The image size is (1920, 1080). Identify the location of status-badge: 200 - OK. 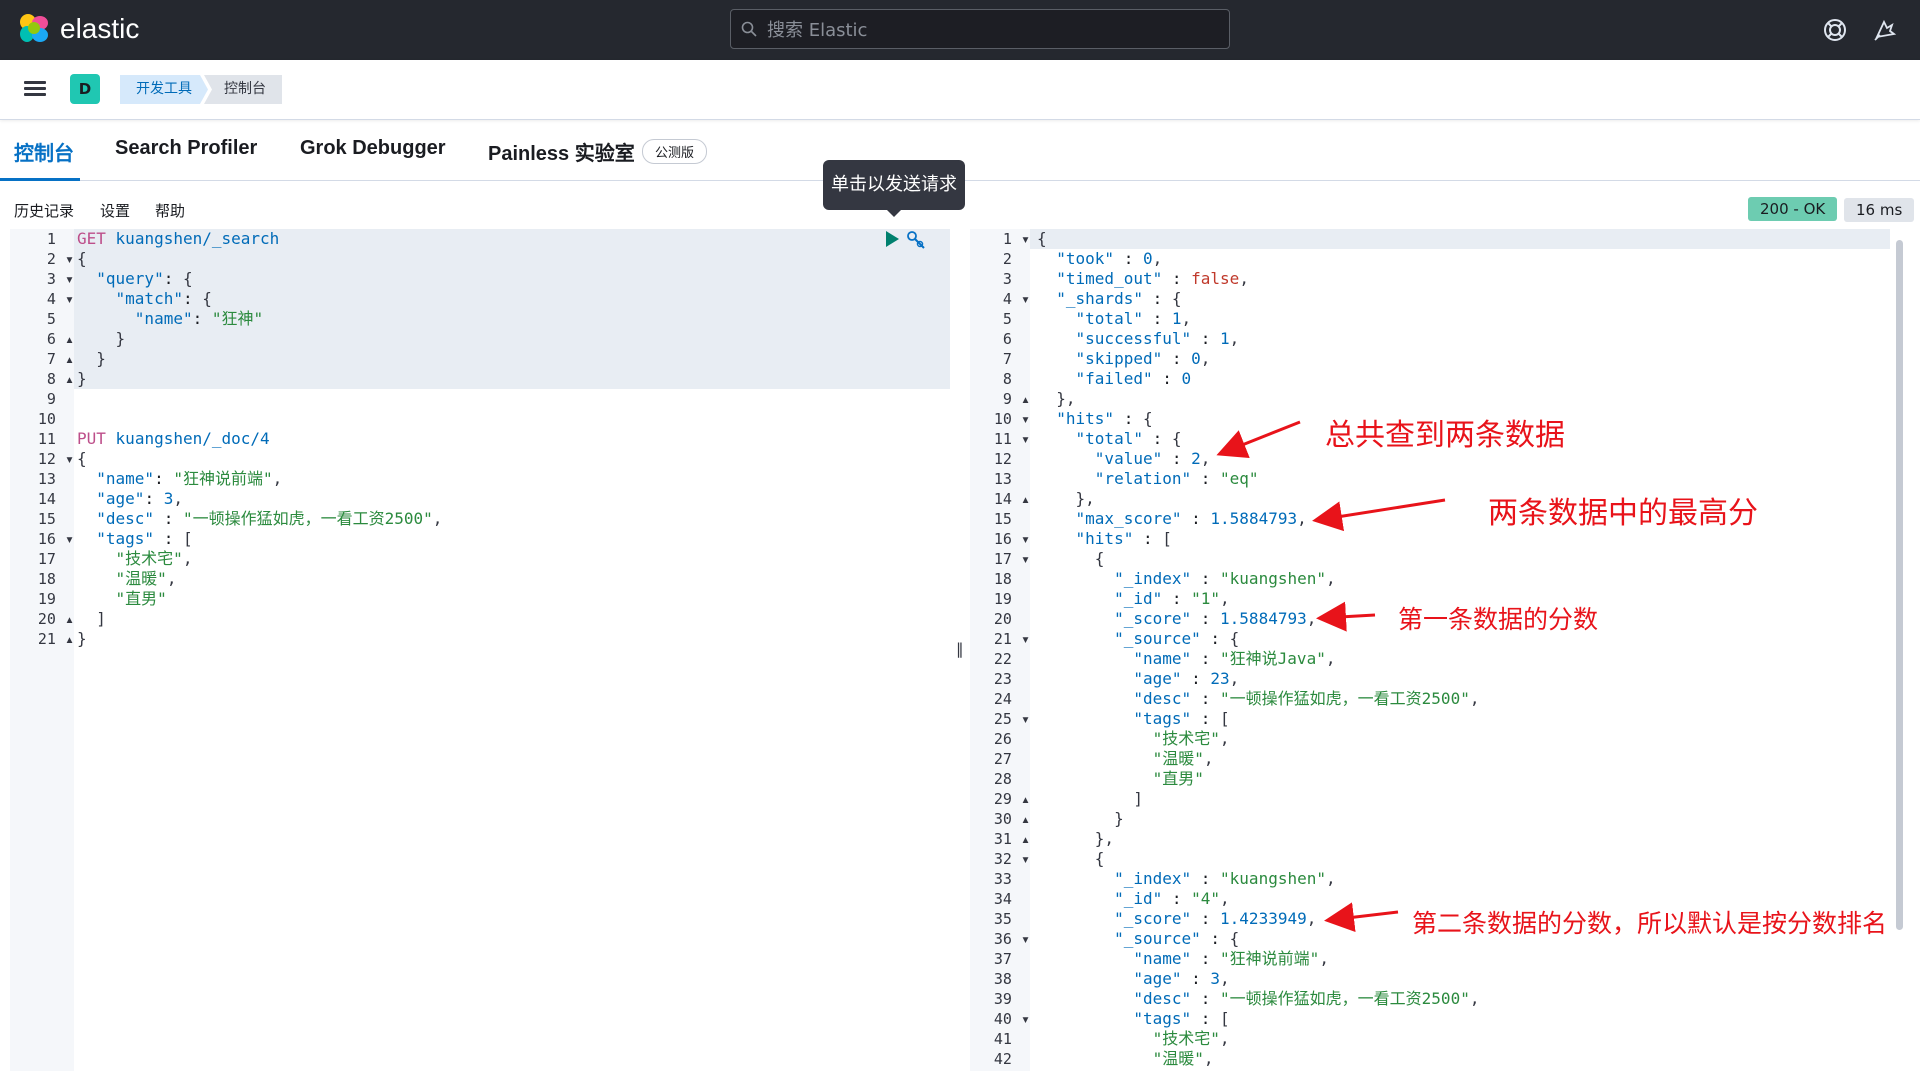
(1793, 209).